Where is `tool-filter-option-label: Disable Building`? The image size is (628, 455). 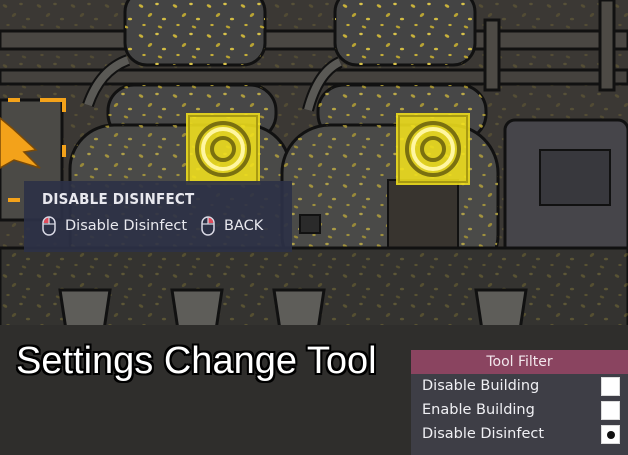 tool-filter-option-label: Disable Building is located at coordinates (481, 386).